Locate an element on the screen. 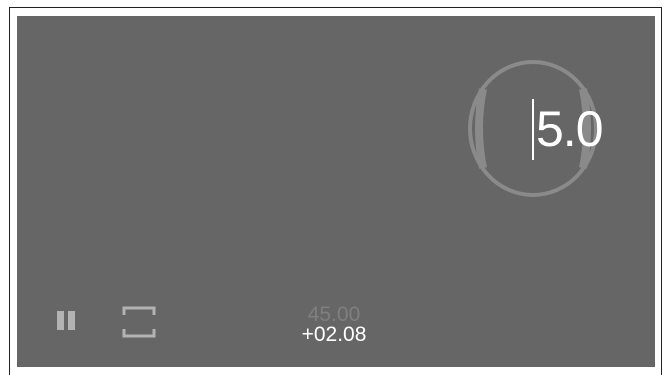 Image resolution: width=670 pixels, height=375 pixels. fullscreen-button is located at coordinates (139, 322).